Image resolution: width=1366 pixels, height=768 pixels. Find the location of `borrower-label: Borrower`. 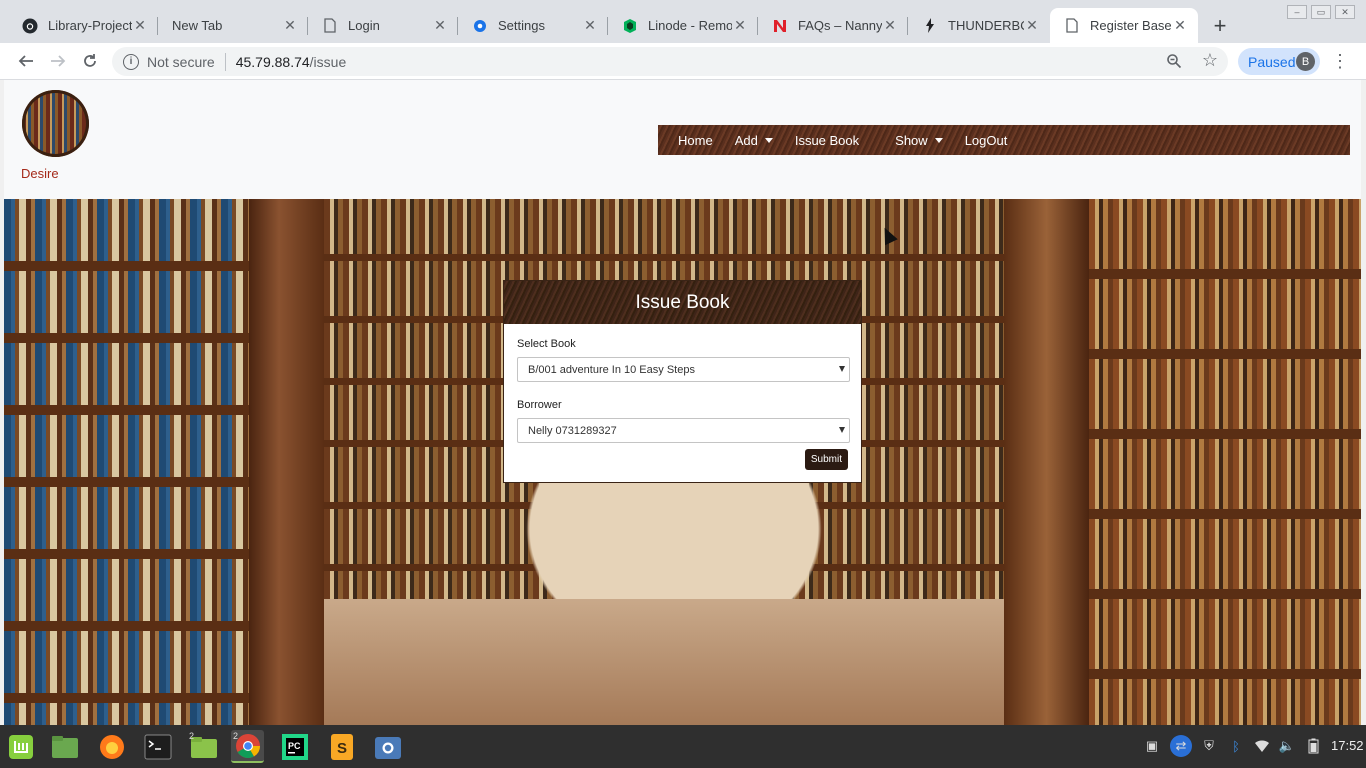

borrower-label: Borrower is located at coordinates (539, 405).